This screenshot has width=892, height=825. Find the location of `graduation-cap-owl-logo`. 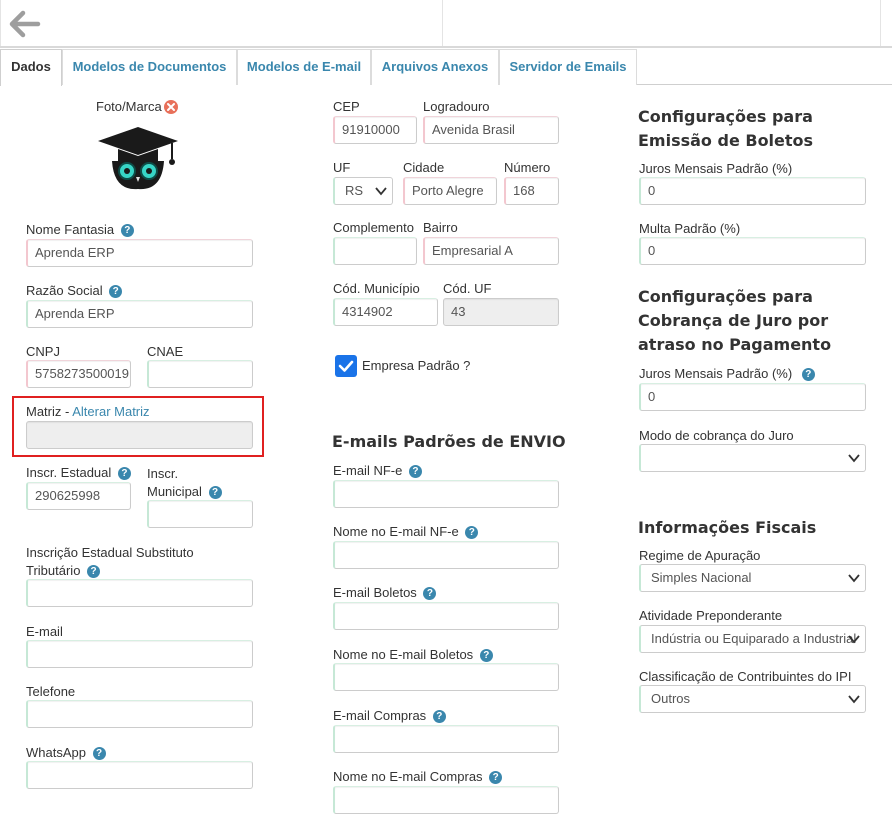

graduation-cap-owl-logo is located at coordinates (138, 158).